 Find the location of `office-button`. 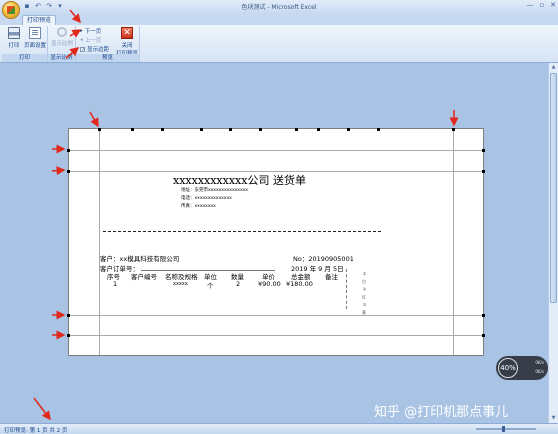

office-button is located at coordinates (11, 10).